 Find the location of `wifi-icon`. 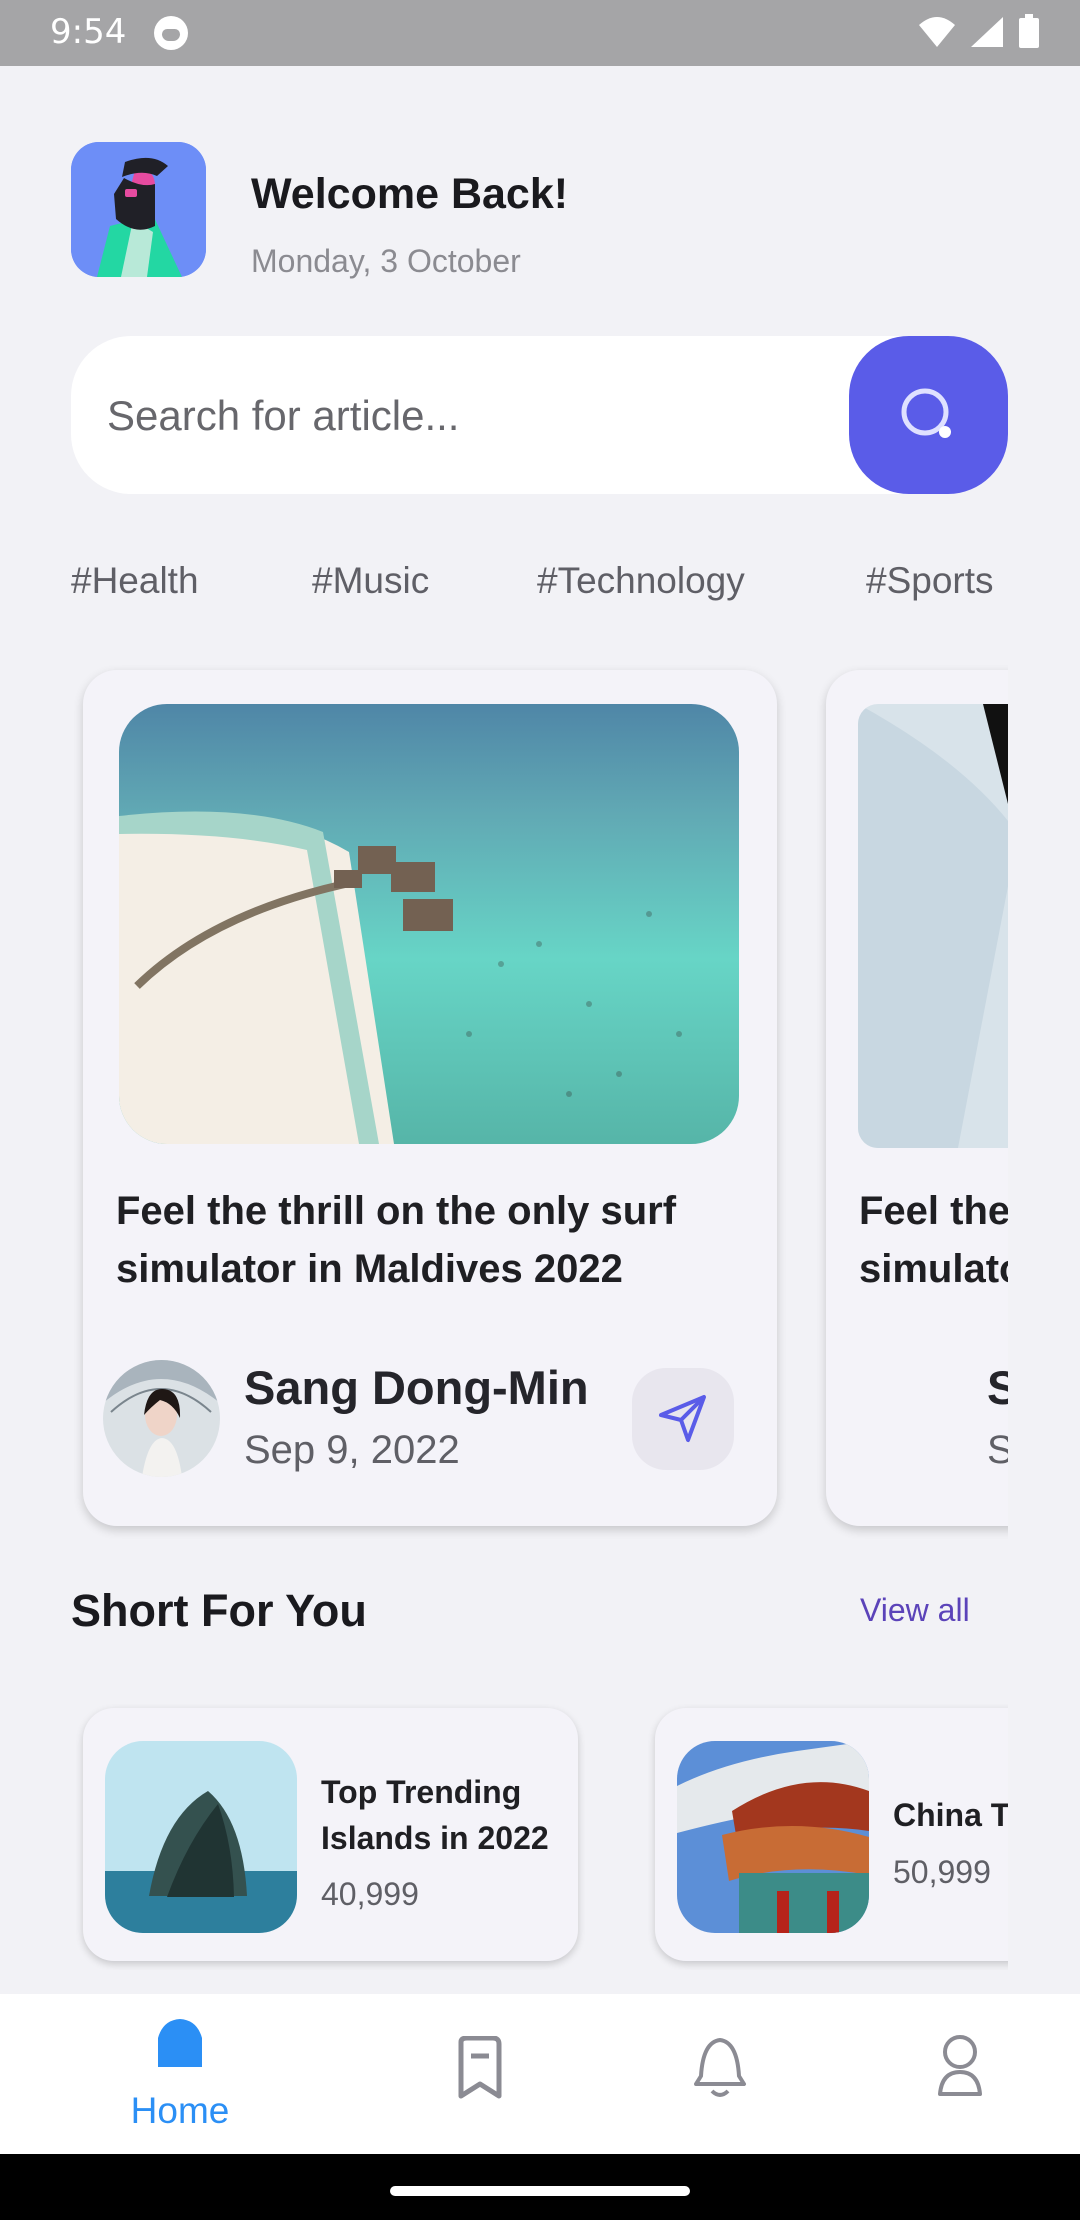

wifi-icon is located at coordinates (937, 32).